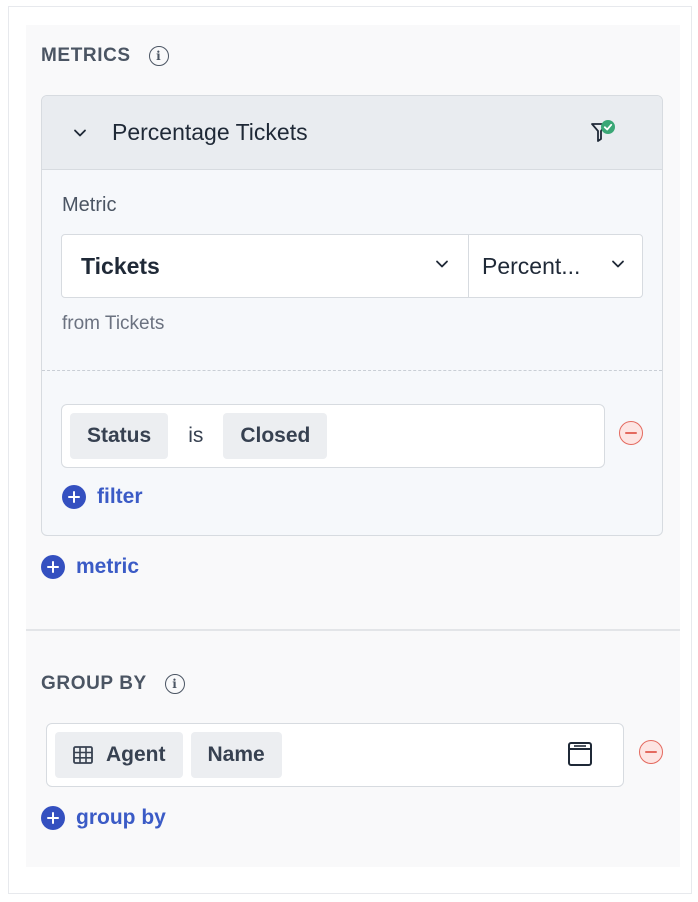 The width and height of the screenshot is (698, 902). I want to click on metric-source-text: from Tickets, so click(113, 323).